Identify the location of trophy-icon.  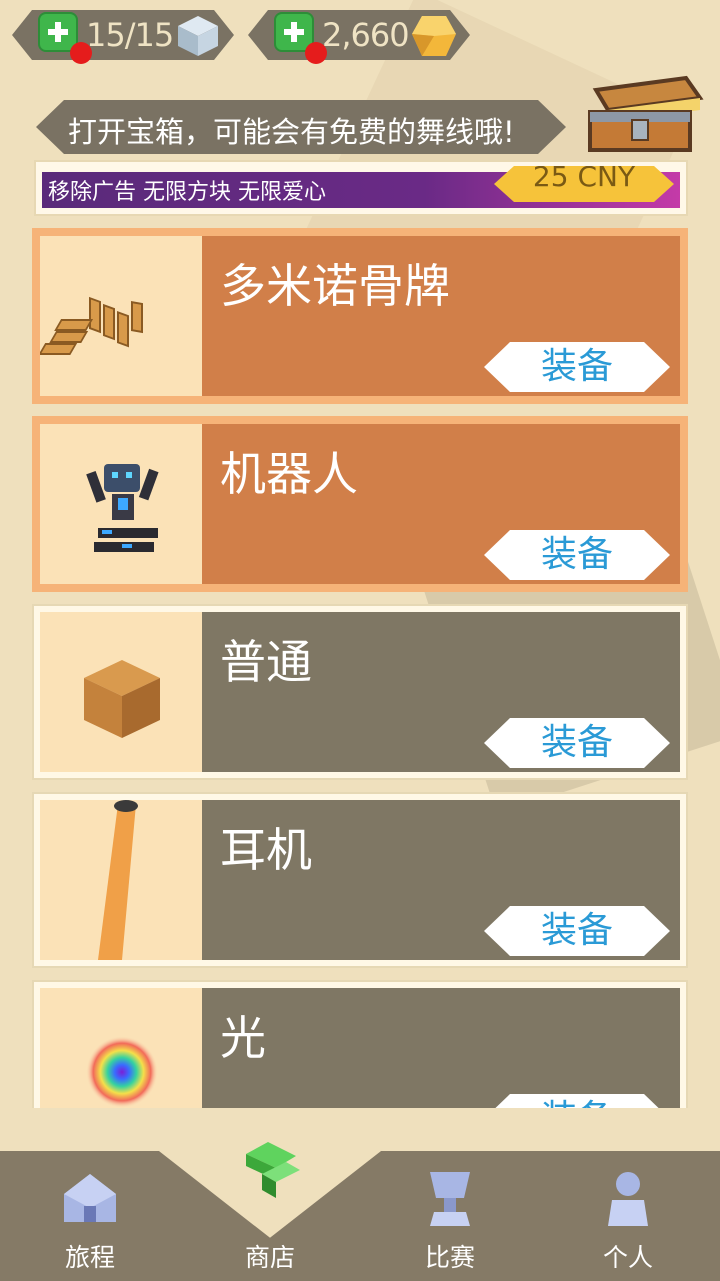
(450, 1199).